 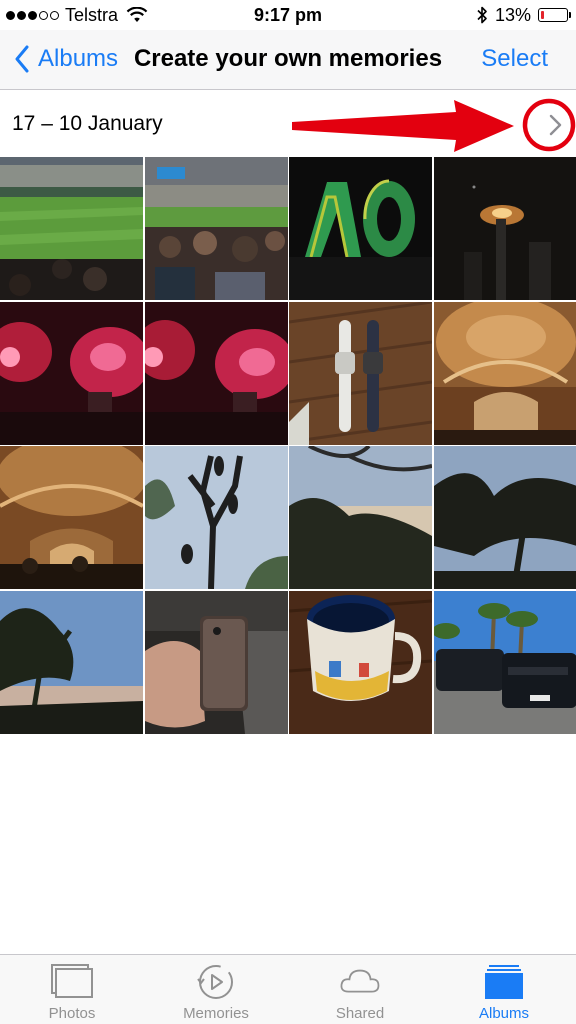 I want to click on cloud-icon, so click(x=360, y=981).